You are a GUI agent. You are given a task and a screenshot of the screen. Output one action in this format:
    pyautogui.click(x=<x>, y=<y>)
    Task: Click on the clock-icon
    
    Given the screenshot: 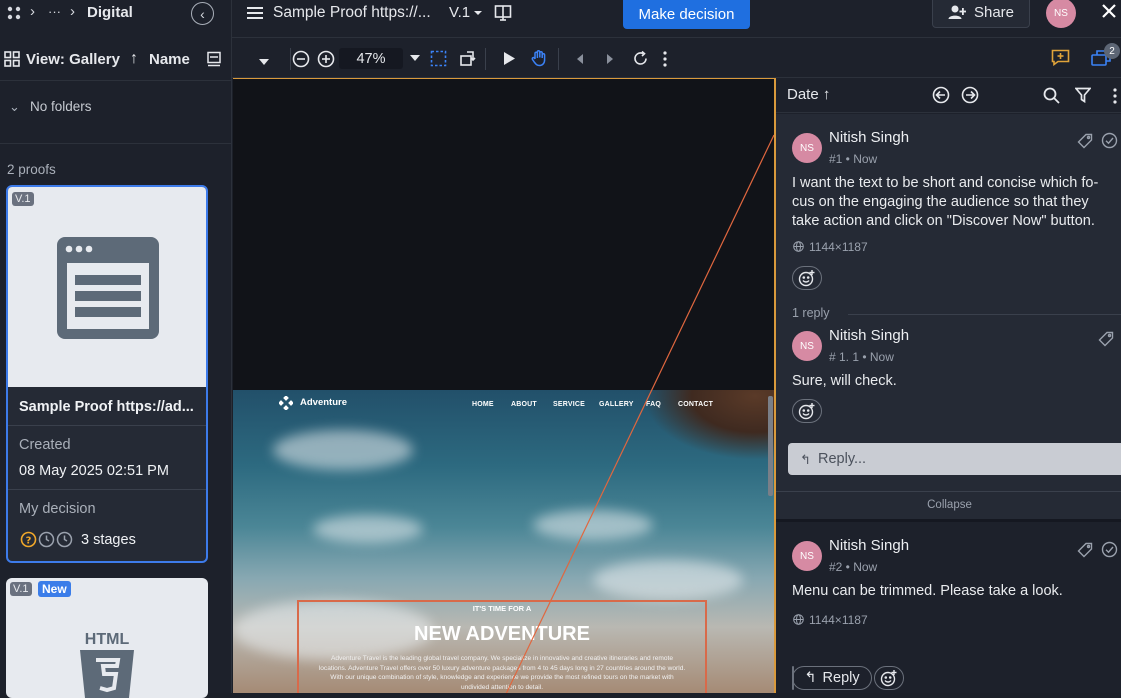 What is the action you would take?
    pyautogui.click(x=46, y=539)
    